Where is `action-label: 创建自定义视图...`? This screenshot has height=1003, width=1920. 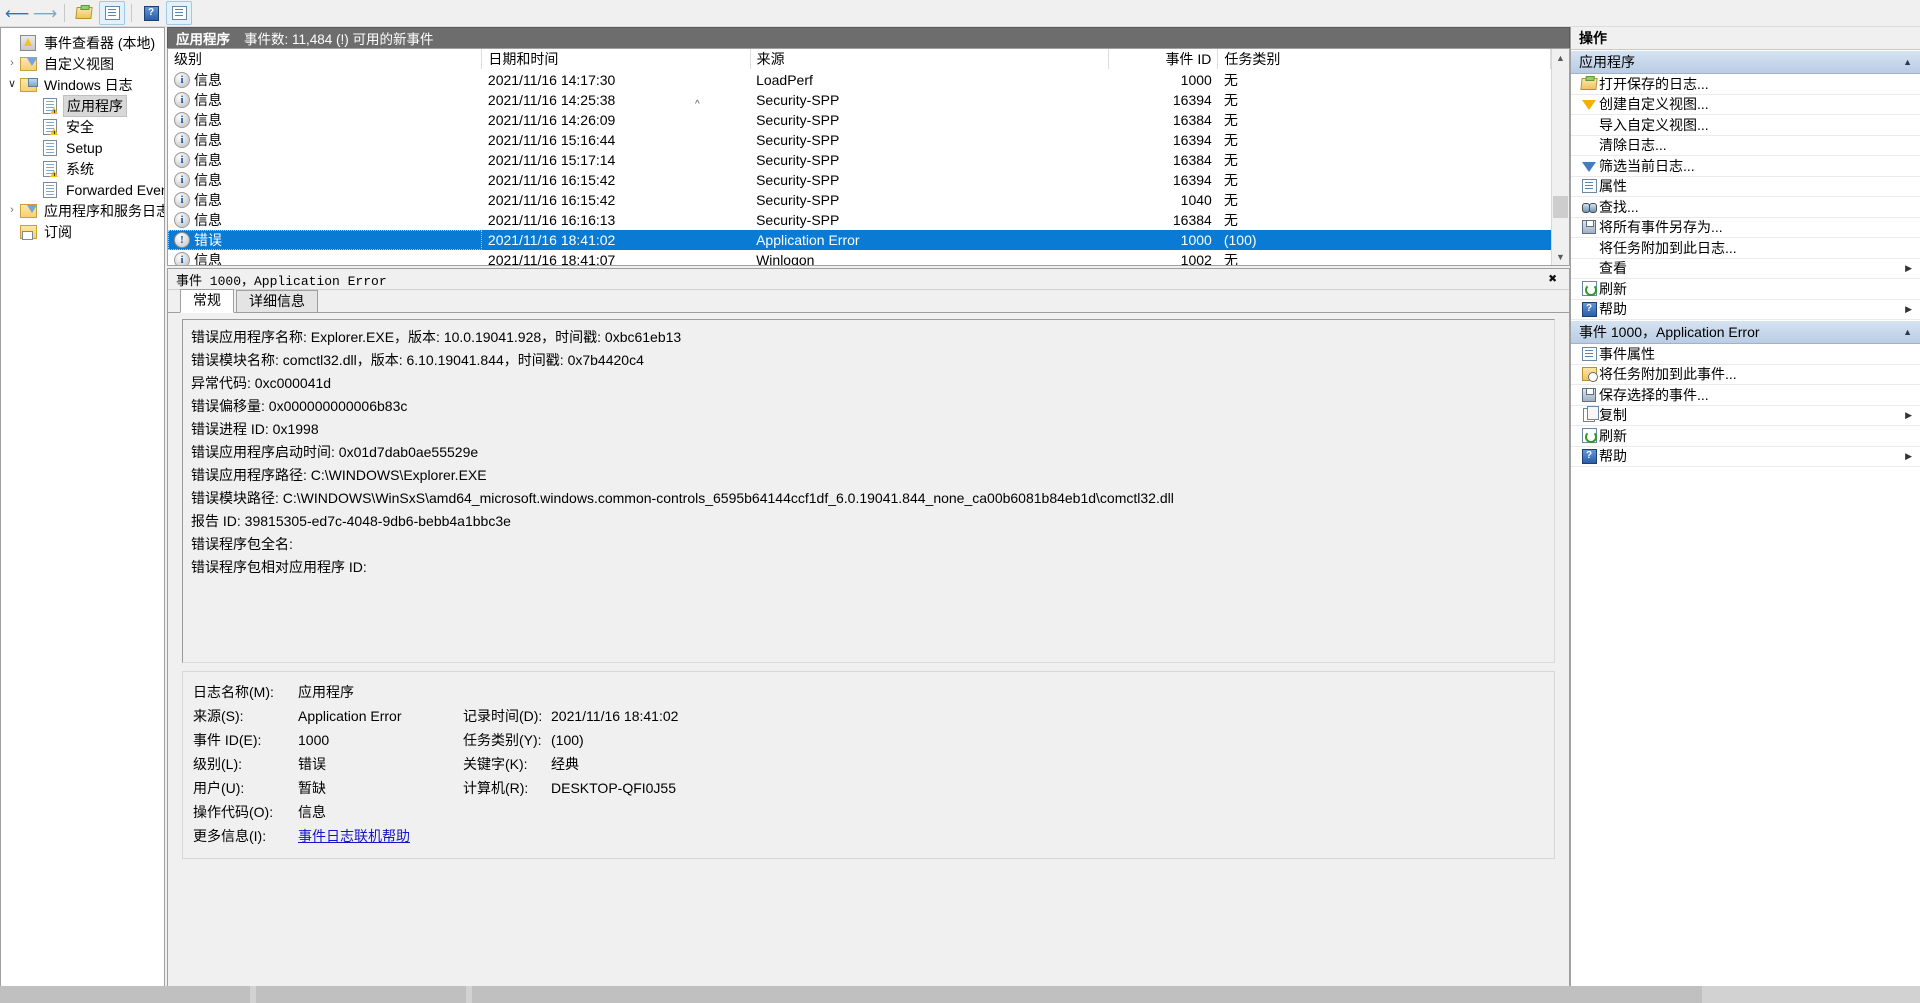
action-label: 创建自定义视图... is located at coordinates (1654, 104).